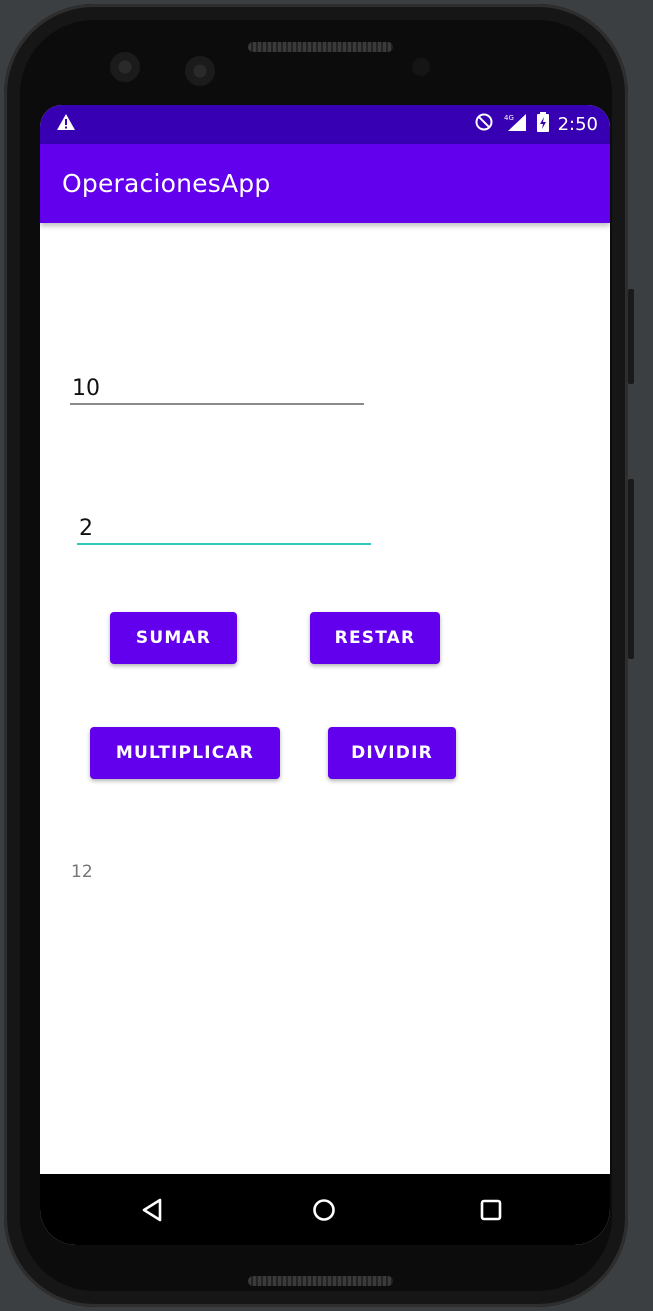  I want to click on back-icon, so click(153, 1210).